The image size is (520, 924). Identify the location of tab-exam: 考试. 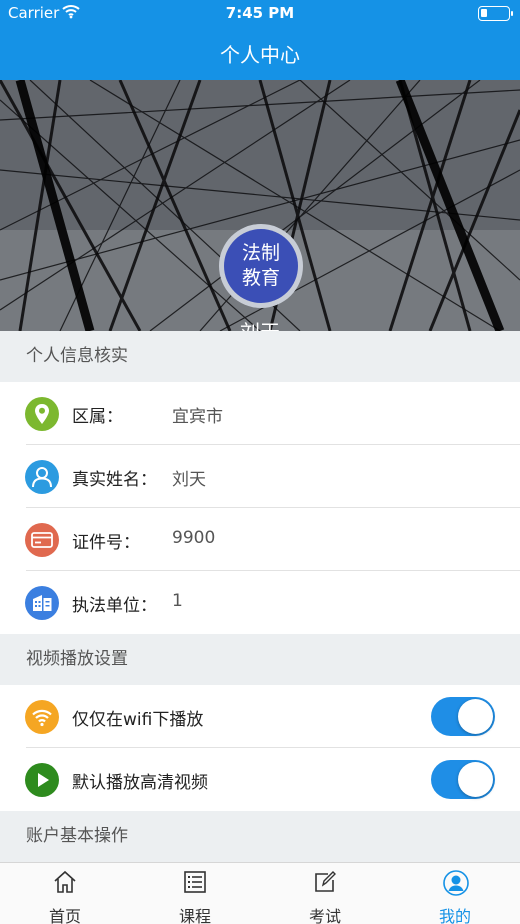
(325, 893).